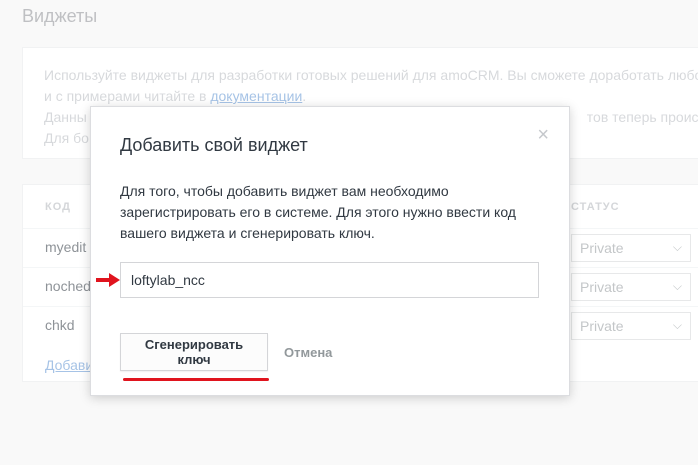 The image size is (698, 465). Describe the element at coordinates (194, 352) in the screenshot. I see `generate-key-button: Сгенерировать ключ` at that location.